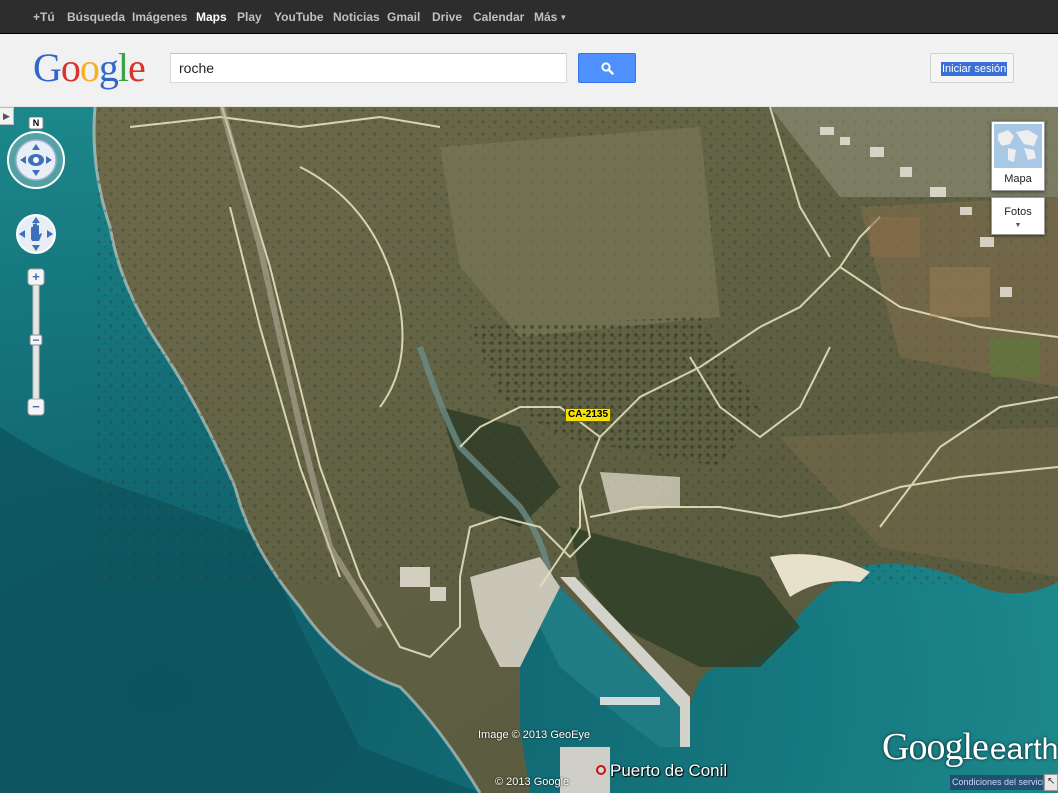 Image resolution: width=1058 pixels, height=793 pixels. I want to click on map-type-fotos-label: Fotos, so click(1018, 212).